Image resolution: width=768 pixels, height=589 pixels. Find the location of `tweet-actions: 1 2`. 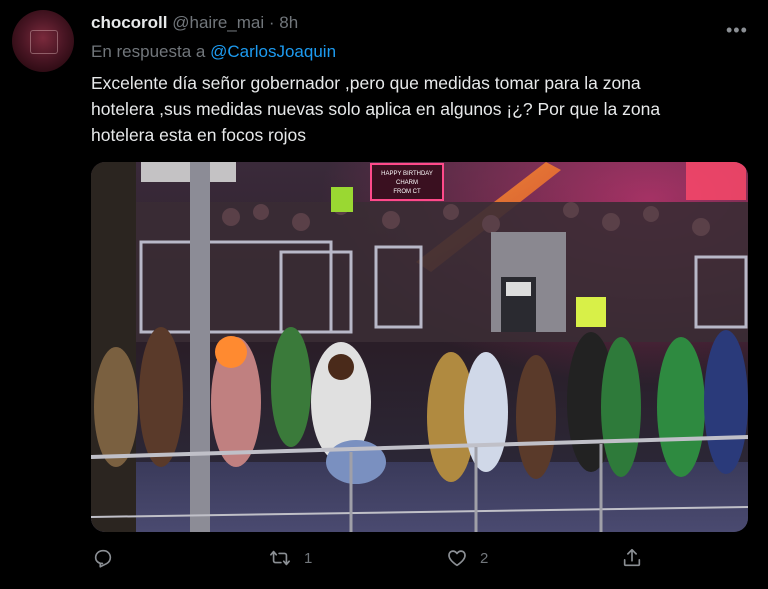

tweet-actions: 1 2 is located at coordinates (384, 562).